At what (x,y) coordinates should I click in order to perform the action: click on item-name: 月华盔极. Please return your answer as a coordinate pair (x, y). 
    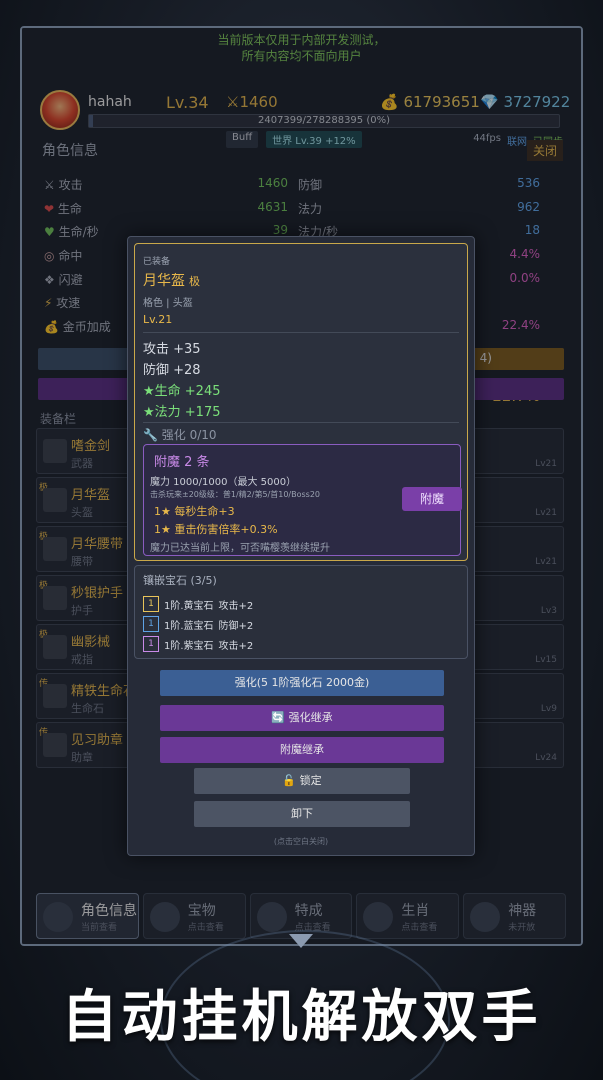
    Looking at the image, I should click on (171, 280).